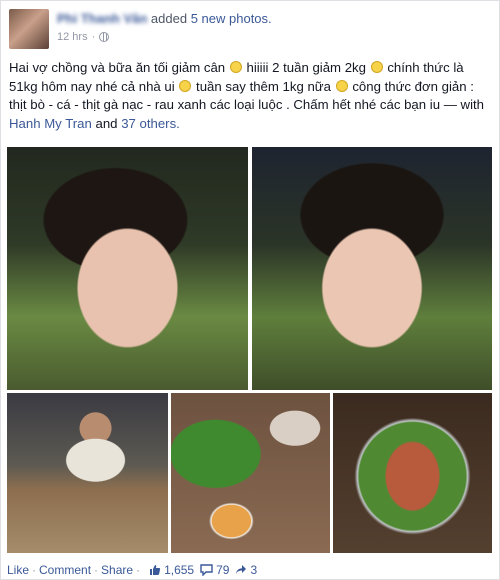 The width and height of the screenshot is (500, 580). I want to click on caption-text: and, so click(106, 123).